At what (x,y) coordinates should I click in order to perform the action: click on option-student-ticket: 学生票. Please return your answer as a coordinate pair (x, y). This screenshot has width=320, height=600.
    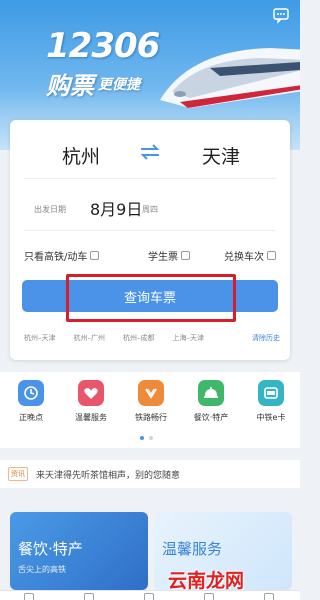
    Looking at the image, I should click on (169, 255).